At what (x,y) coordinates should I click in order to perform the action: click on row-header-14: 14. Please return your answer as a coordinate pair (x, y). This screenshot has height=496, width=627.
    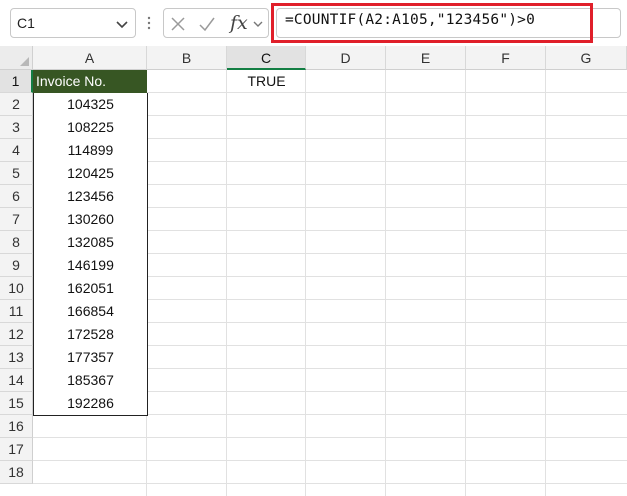
    Looking at the image, I should click on (16, 380).